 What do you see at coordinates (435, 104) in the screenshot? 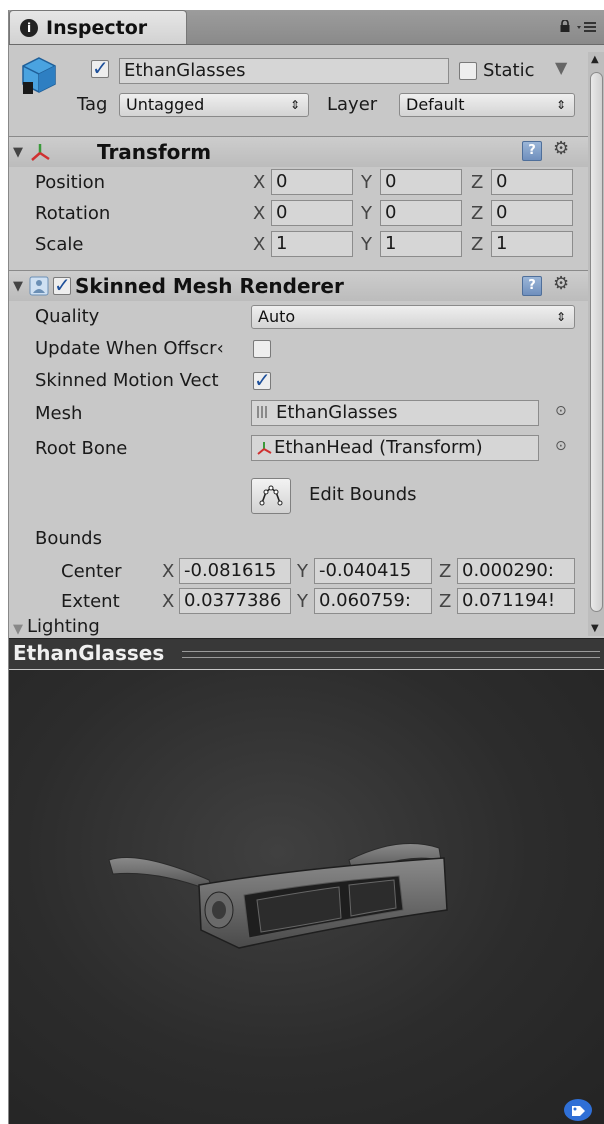
I see `layer-value: Default` at bounding box center [435, 104].